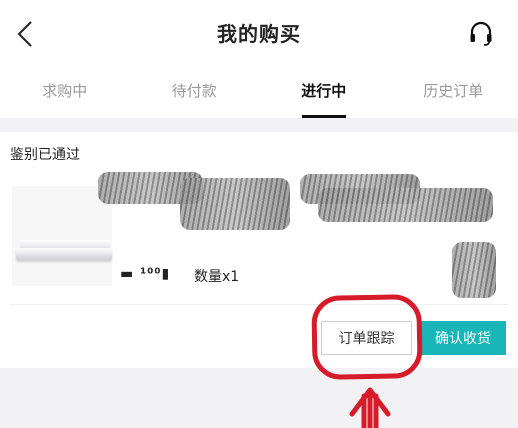 Image resolution: width=518 pixels, height=428 pixels. Describe the element at coordinates (145, 274) in the screenshot. I see `obscured-price: ▬ ¹⁰⁰▮` at that location.